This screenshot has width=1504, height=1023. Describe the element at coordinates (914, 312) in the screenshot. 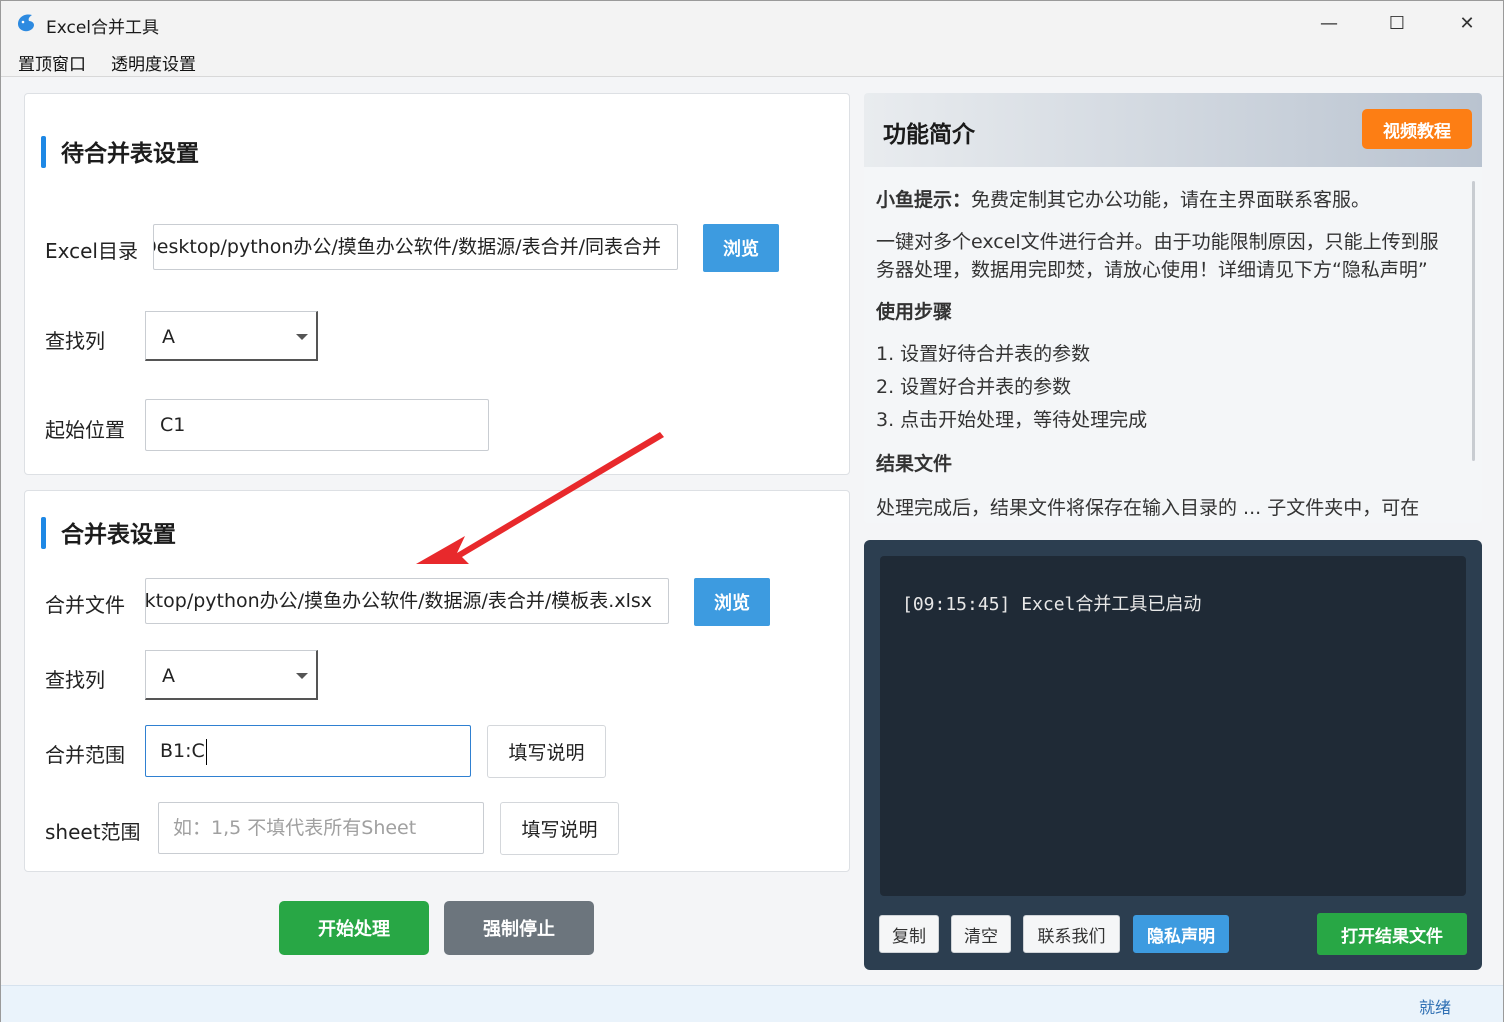

I see `steps-heading: 使用步骤` at that location.